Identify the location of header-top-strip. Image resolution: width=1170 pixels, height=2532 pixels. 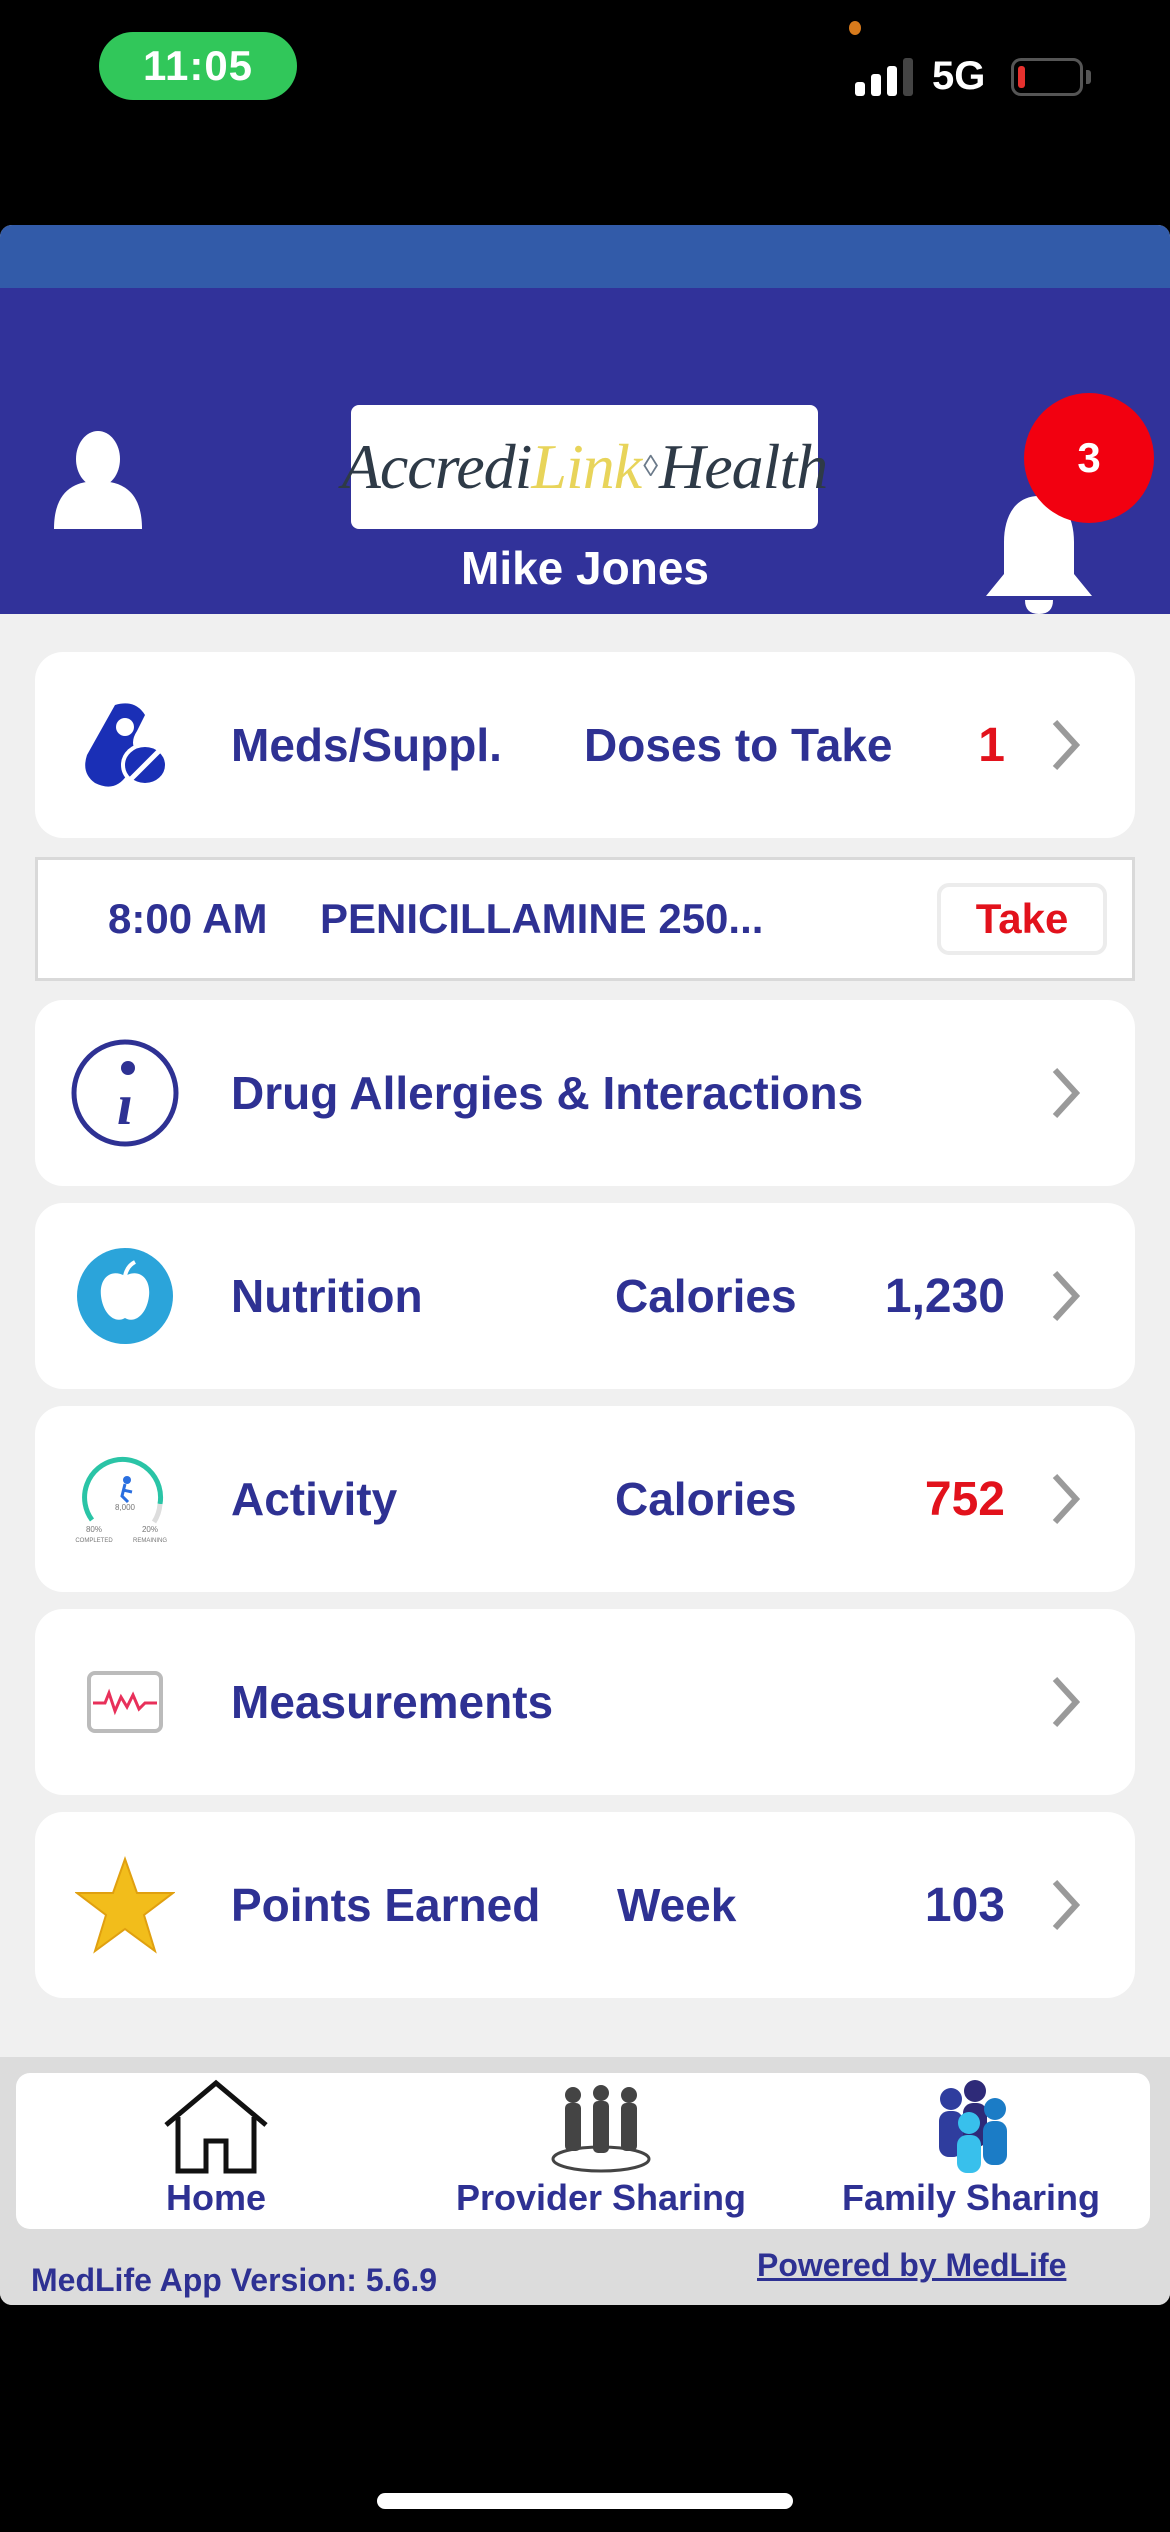
(585, 256).